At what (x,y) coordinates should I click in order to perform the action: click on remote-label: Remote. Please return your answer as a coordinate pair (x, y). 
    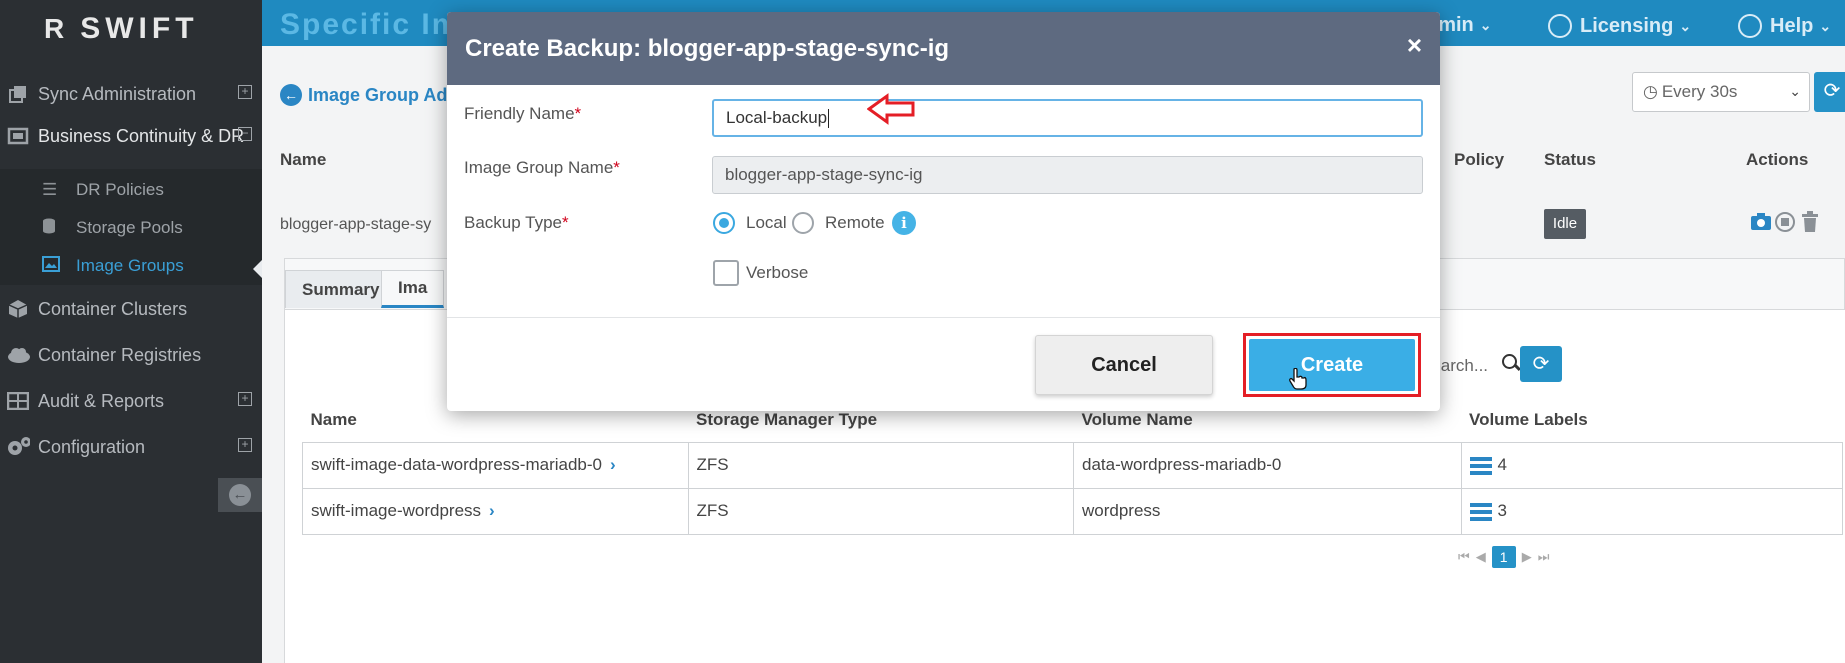
    Looking at the image, I should click on (855, 223).